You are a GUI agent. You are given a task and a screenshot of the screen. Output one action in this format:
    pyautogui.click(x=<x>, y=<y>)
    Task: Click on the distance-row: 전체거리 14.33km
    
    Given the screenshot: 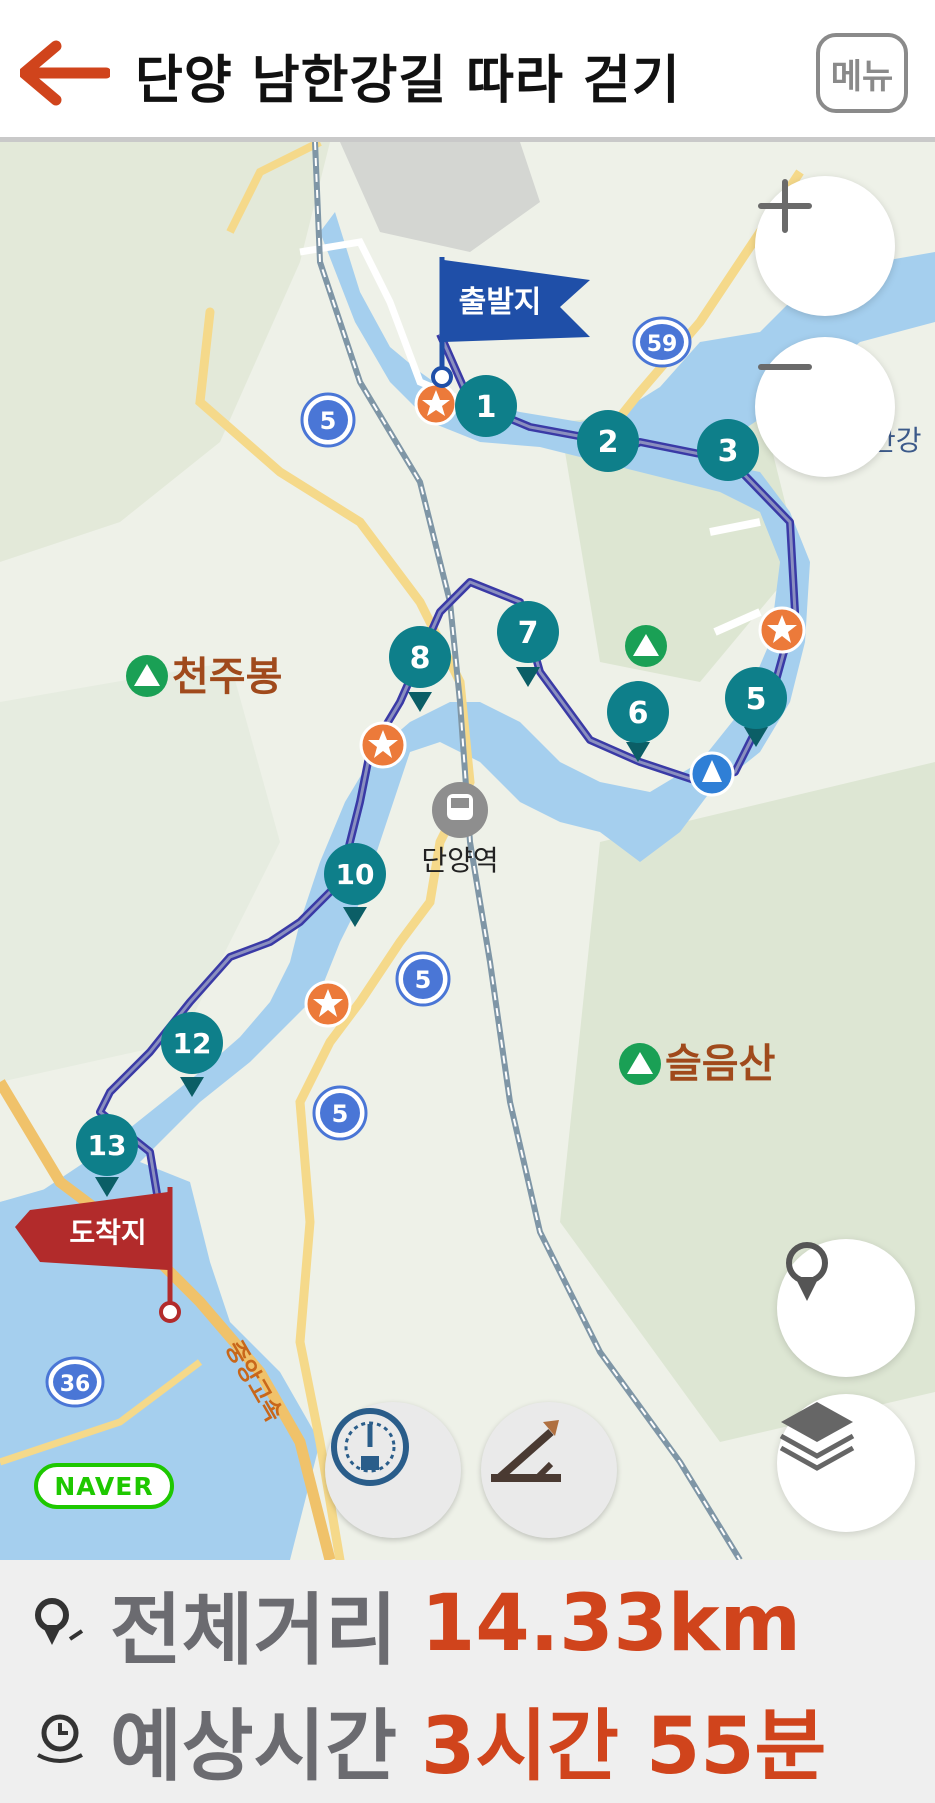 What is the action you would take?
    pyautogui.click(x=415, y=1625)
    